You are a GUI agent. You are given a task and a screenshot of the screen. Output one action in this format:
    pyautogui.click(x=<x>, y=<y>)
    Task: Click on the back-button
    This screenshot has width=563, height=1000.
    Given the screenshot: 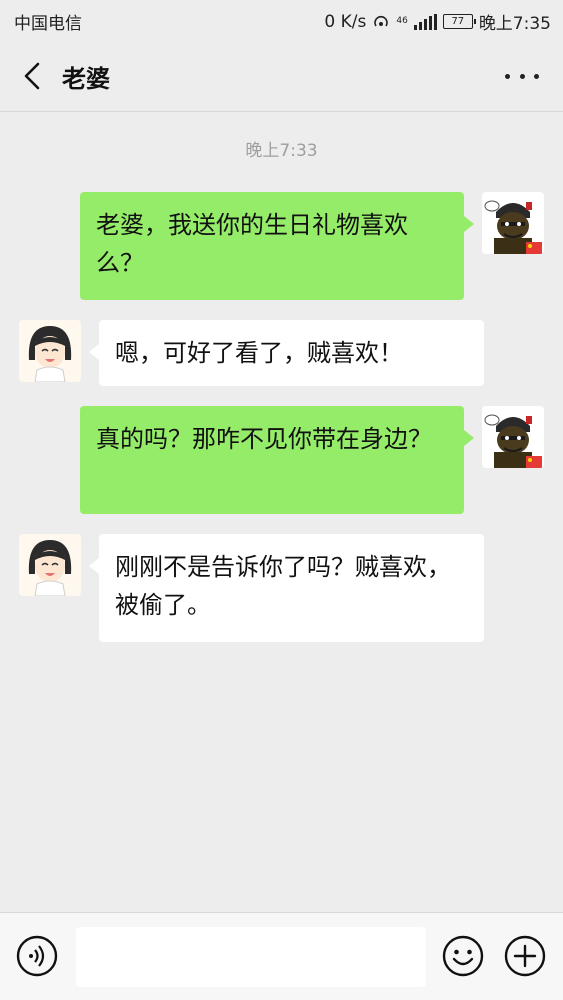 What is the action you would take?
    pyautogui.click(x=32, y=76)
    